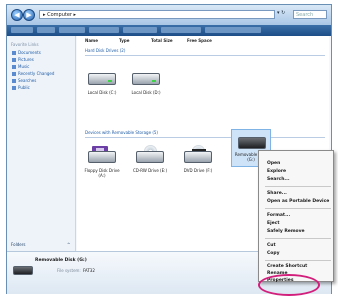  Describe the element at coordinates (273, 253) in the screenshot. I see `menu-item-copy: Copy` at that location.